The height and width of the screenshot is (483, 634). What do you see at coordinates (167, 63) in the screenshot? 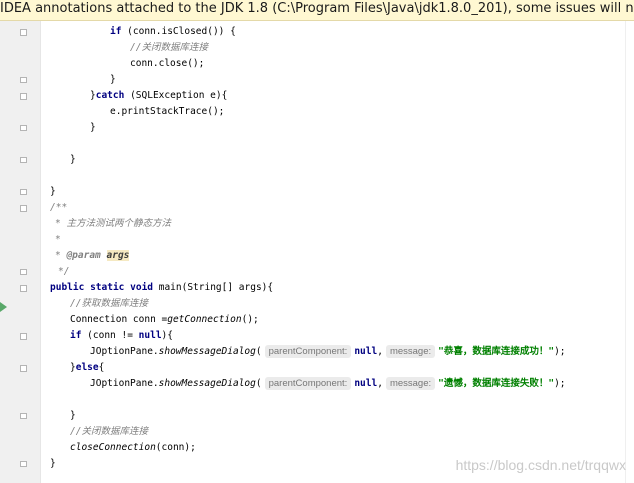
I see `code-line: conn.close();` at bounding box center [167, 63].